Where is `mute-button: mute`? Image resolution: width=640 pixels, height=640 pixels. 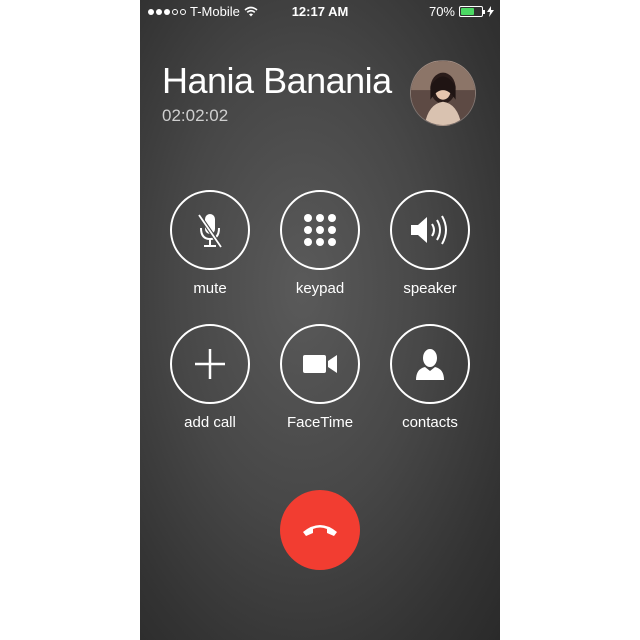
mute-button: mute is located at coordinates (210, 243).